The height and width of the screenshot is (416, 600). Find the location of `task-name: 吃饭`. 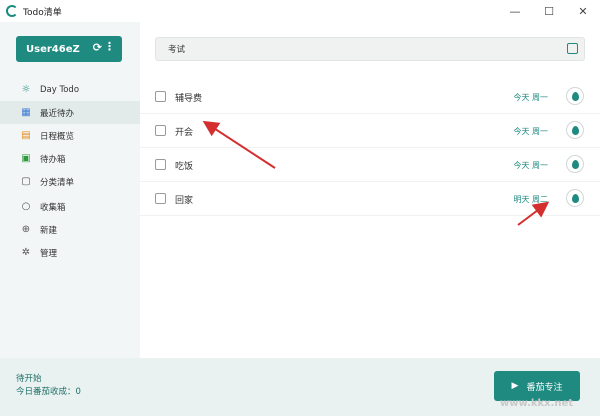

task-name: 吃饭 is located at coordinates (184, 167).